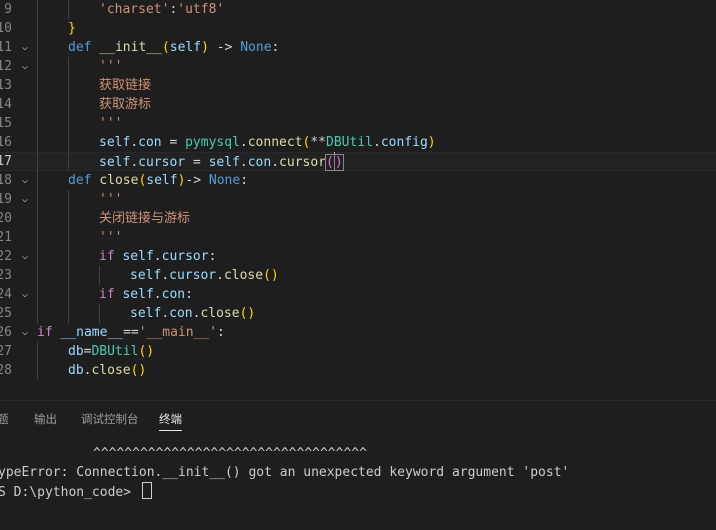  Describe the element at coordinates (173, 294) in the screenshot. I see `code-token: con` at that location.